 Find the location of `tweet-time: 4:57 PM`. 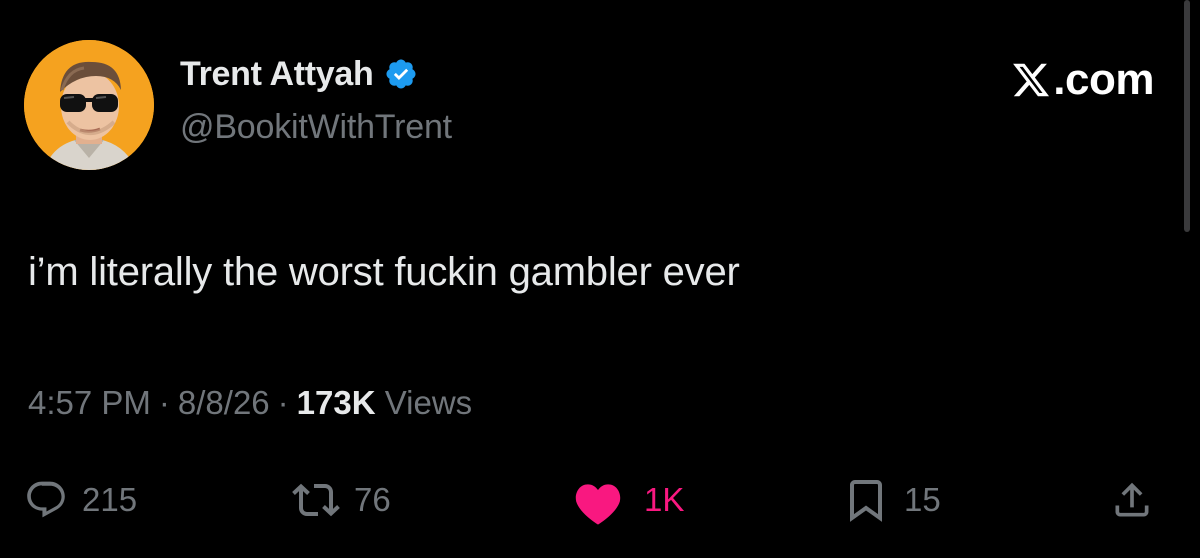

tweet-time: 4:57 PM is located at coordinates (89, 403).